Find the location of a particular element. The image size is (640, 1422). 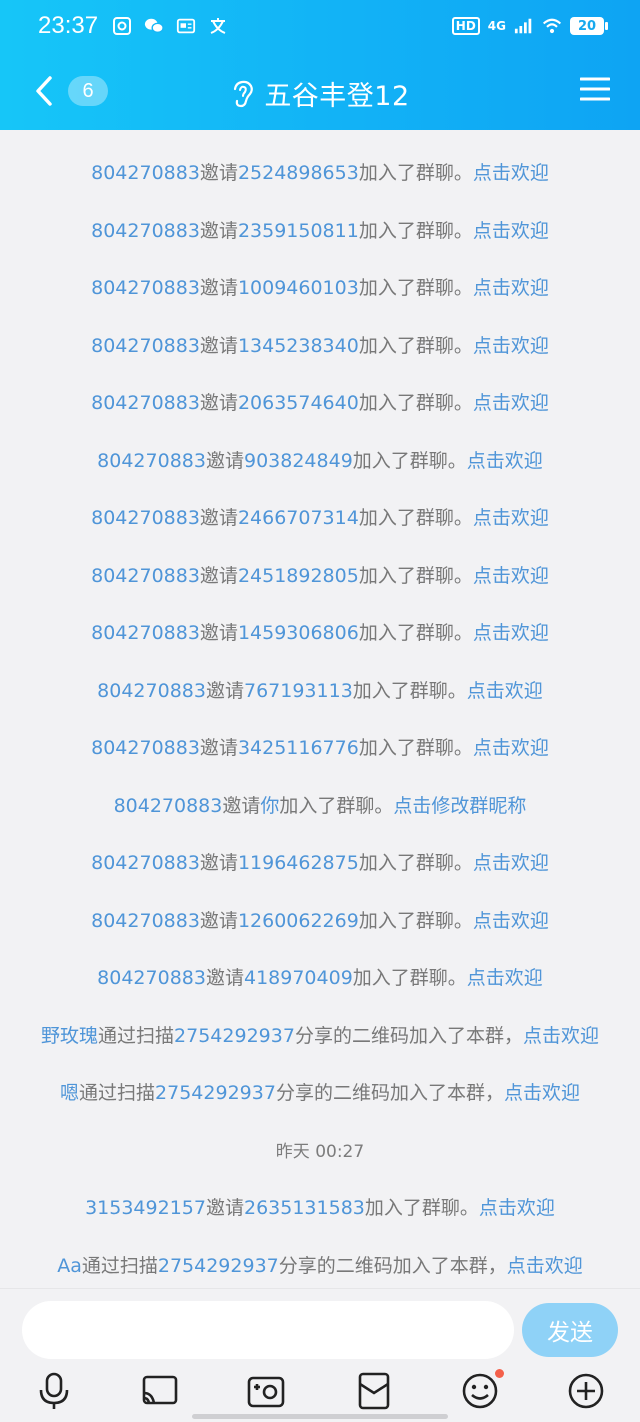

welcome-link: 点击修改群昵称 is located at coordinates (459, 806).